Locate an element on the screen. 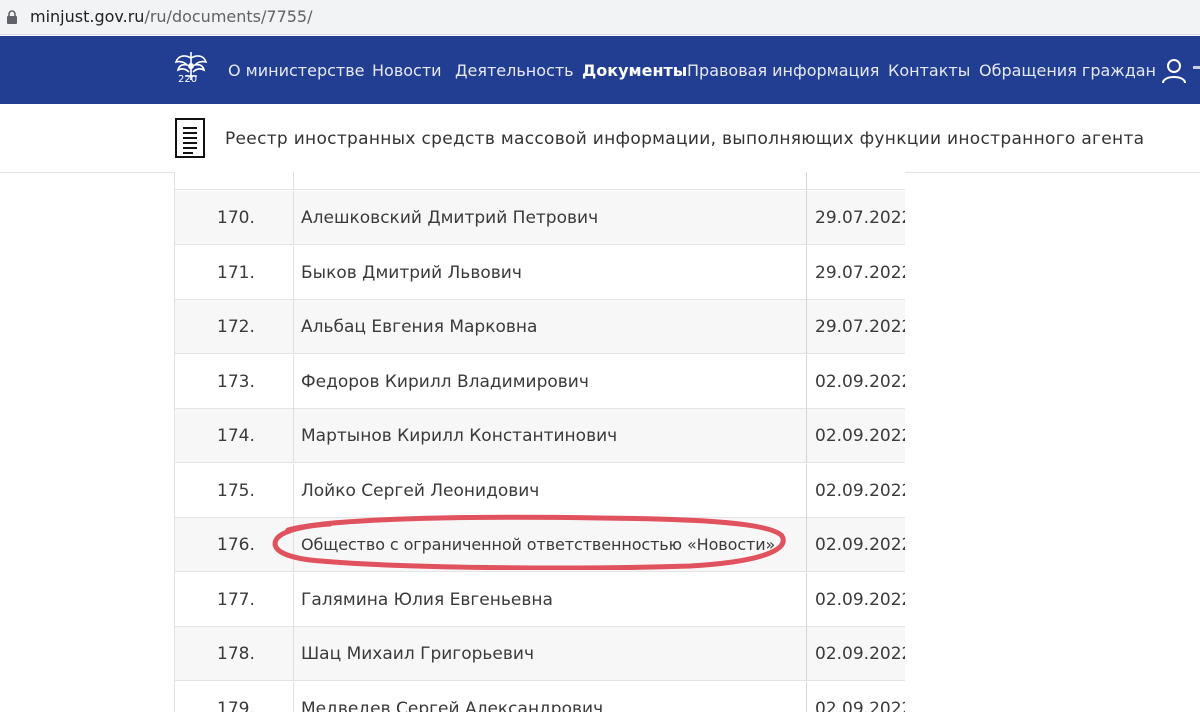 This screenshot has height=712, width=1200. row-name: Лойко Сергей Леонидович is located at coordinates (549, 491).